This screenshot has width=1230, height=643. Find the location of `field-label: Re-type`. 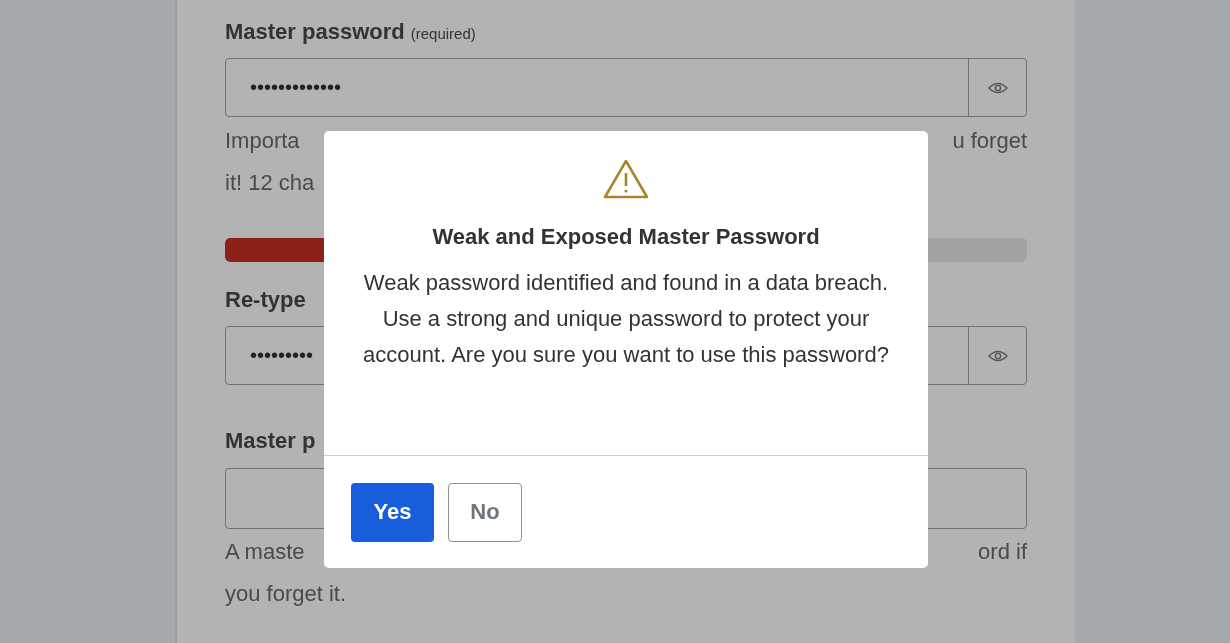

field-label: Re-type is located at coordinates (265, 299).